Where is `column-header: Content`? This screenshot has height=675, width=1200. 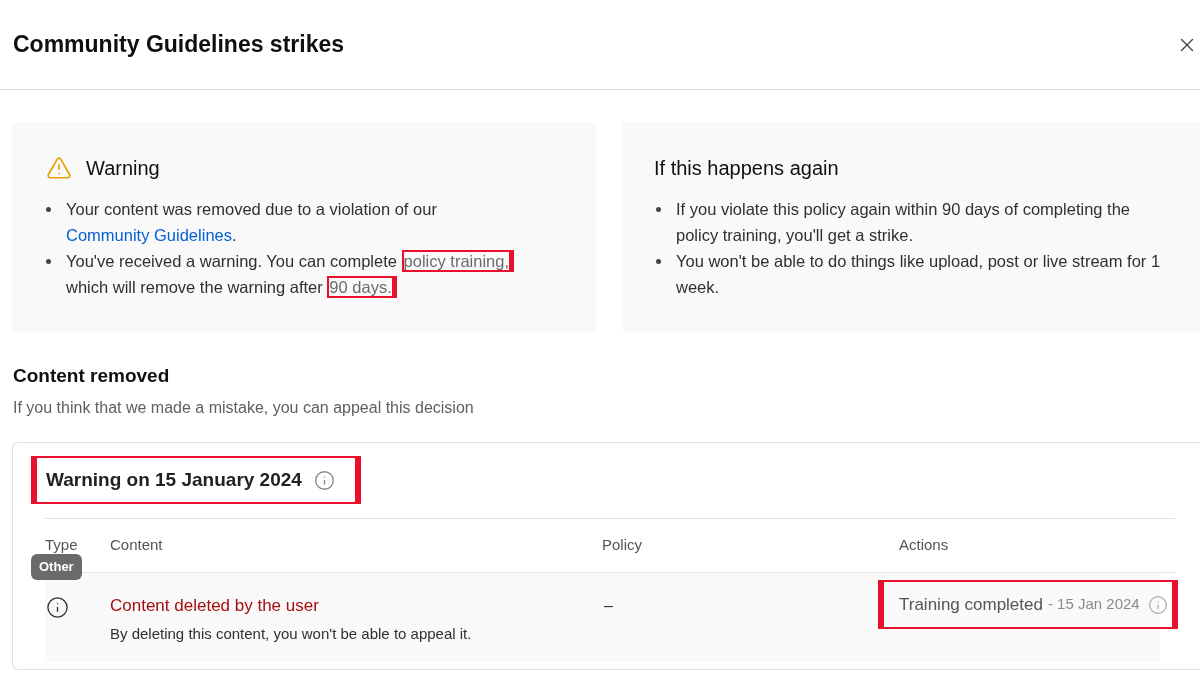
column-header: Content is located at coordinates (137, 545).